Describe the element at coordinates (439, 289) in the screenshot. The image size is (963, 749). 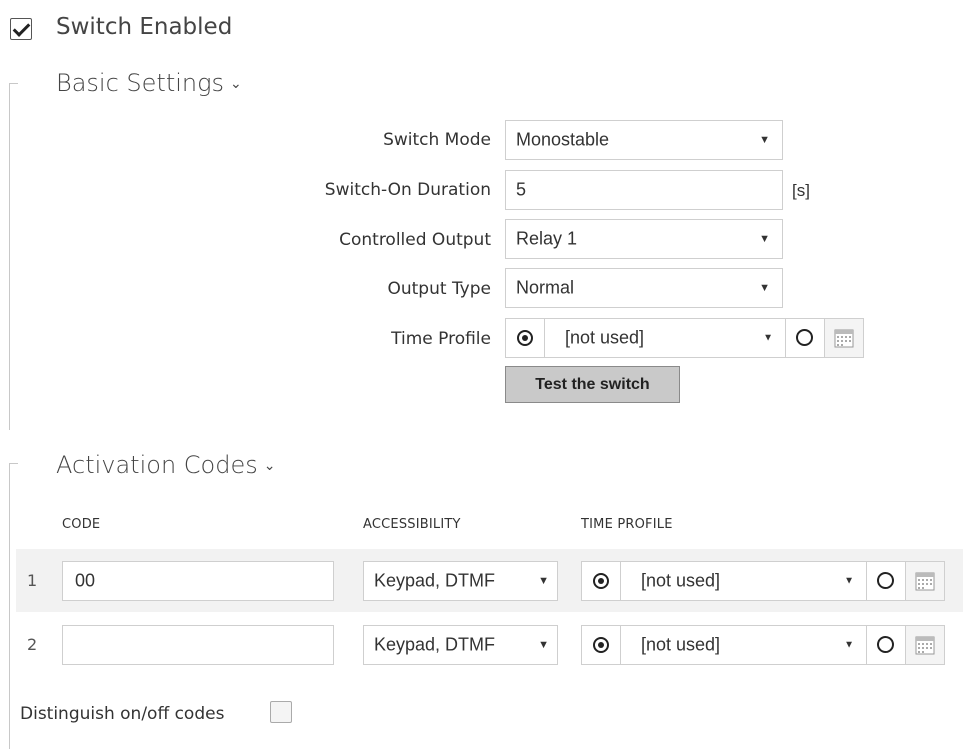
I see `output-type-label: Output Type` at that location.